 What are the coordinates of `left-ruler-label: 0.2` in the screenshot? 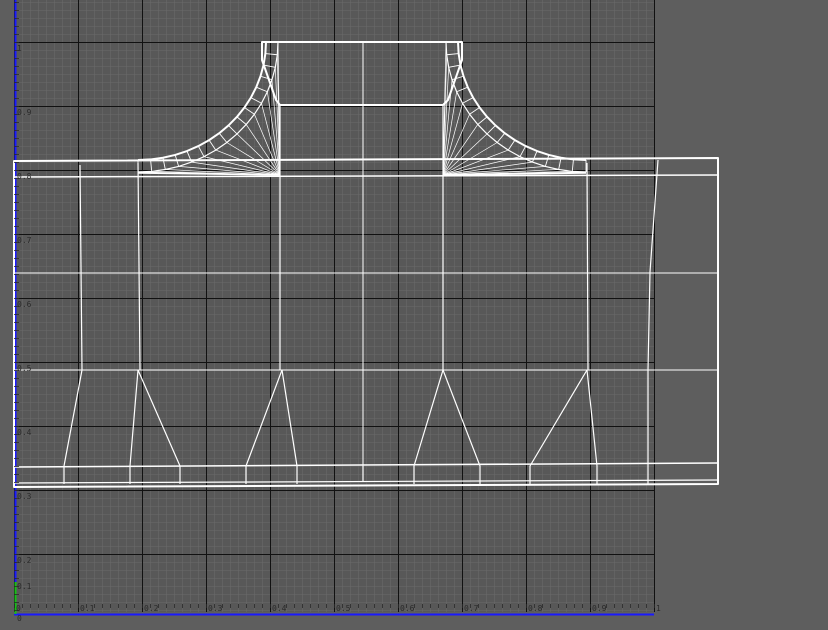 It's located at (24, 560).